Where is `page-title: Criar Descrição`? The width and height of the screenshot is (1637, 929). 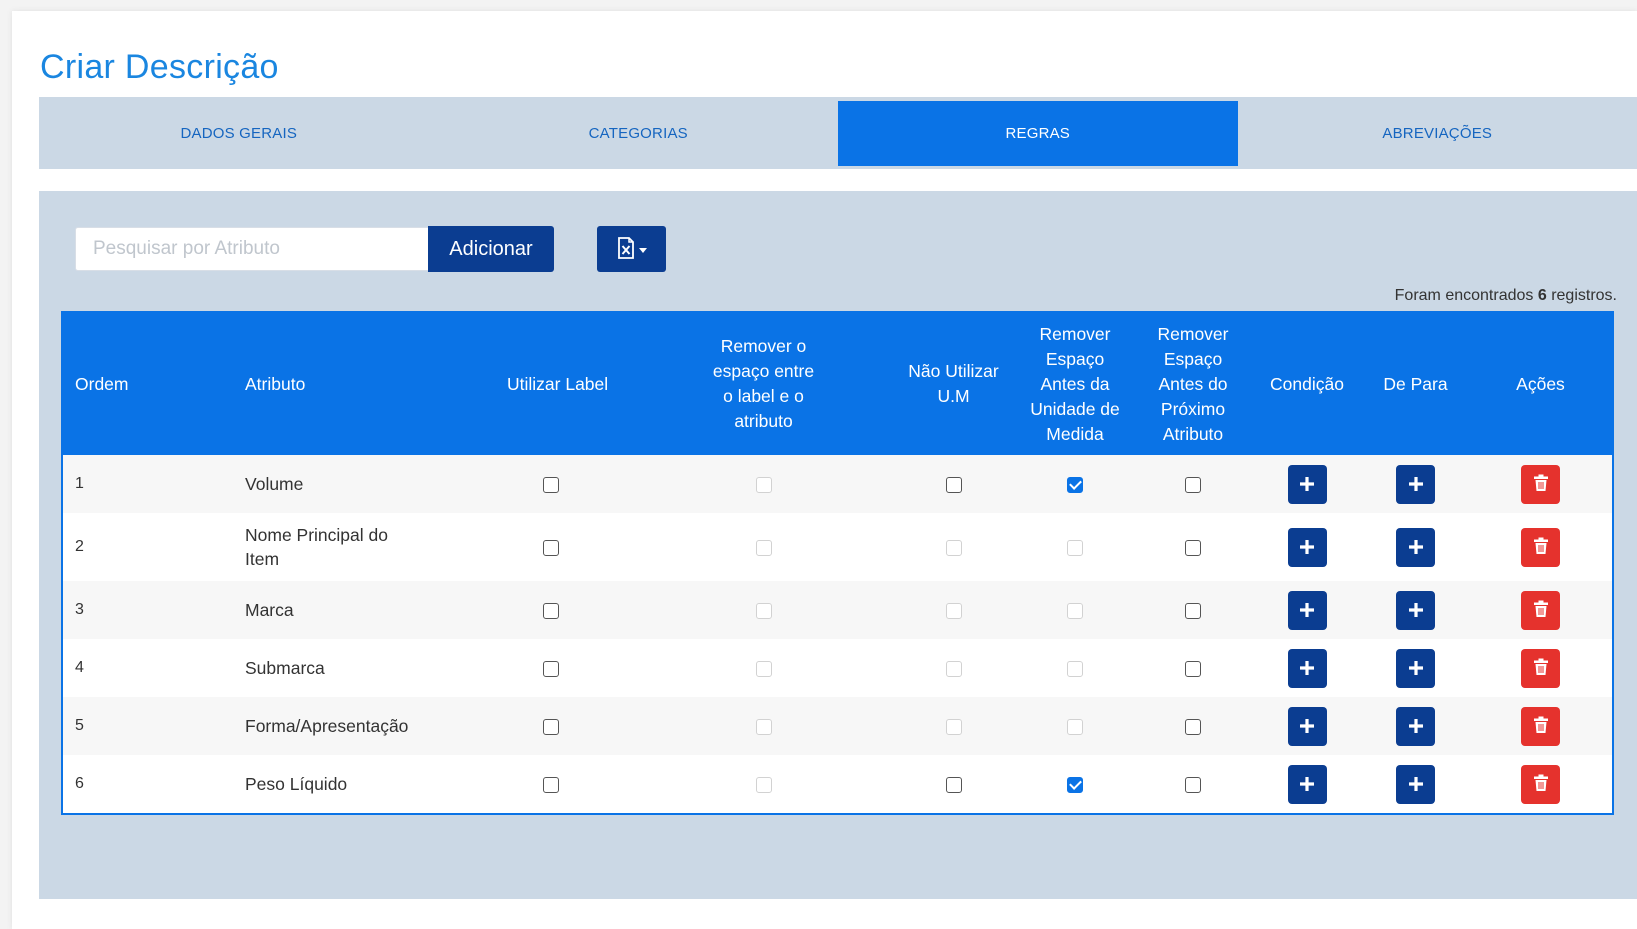 page-title: Criar Descrição is located at coordinates (159, 66).